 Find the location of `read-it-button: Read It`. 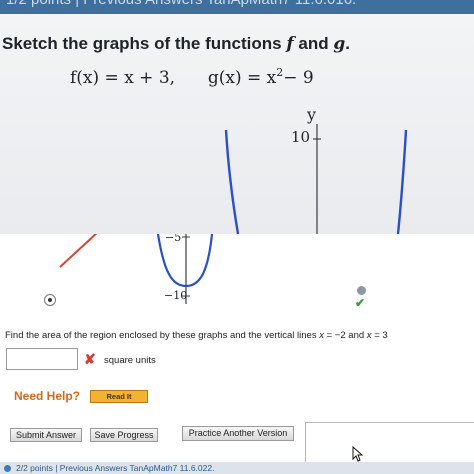

read-it-button: Read It is located at coordinates (119, 396).